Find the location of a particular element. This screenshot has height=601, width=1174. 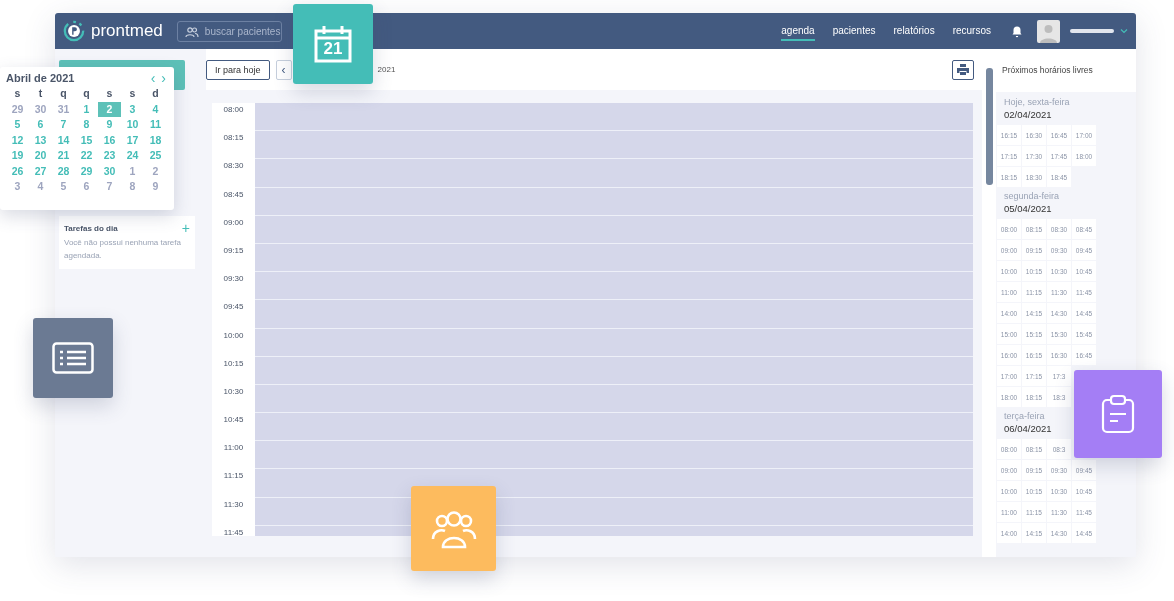

day-date: 06/04/2021 is located at coordinates (1028, 428).